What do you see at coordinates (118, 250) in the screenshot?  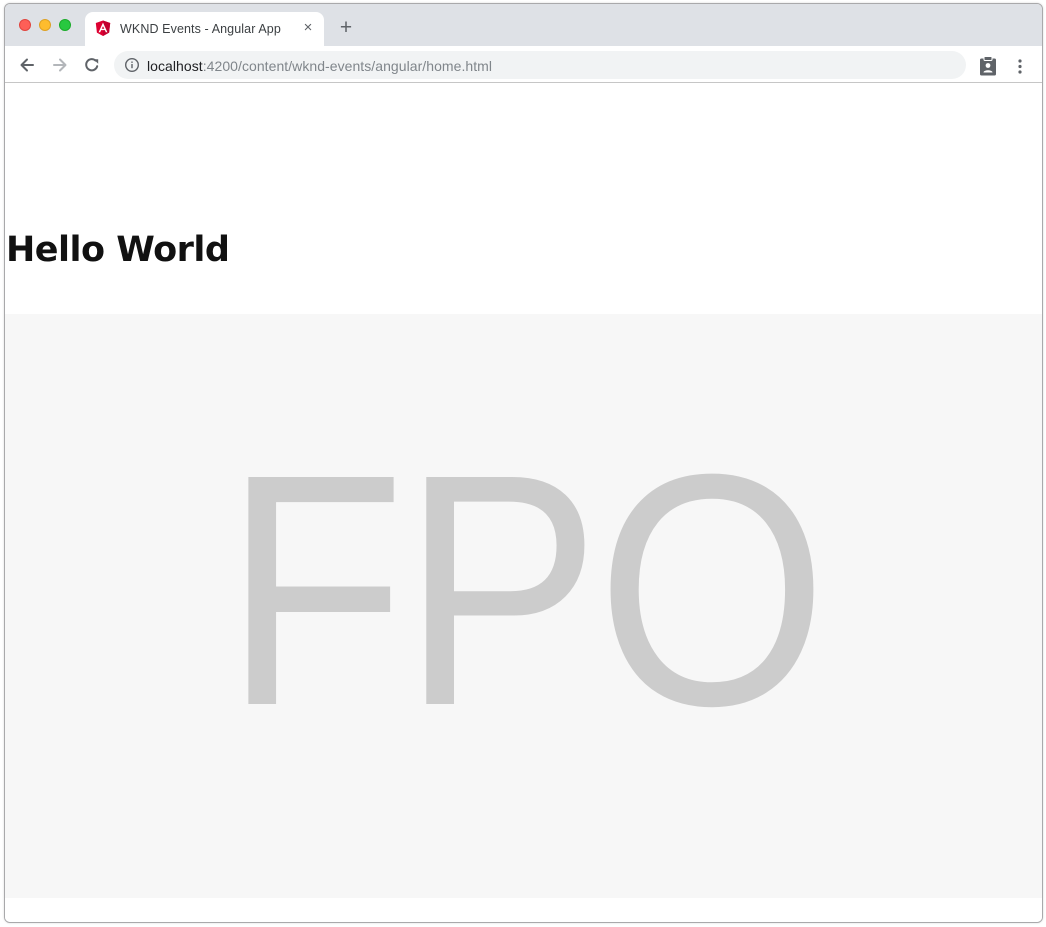 I see `page-heading: Hello World` at bounding box center [118, 250].